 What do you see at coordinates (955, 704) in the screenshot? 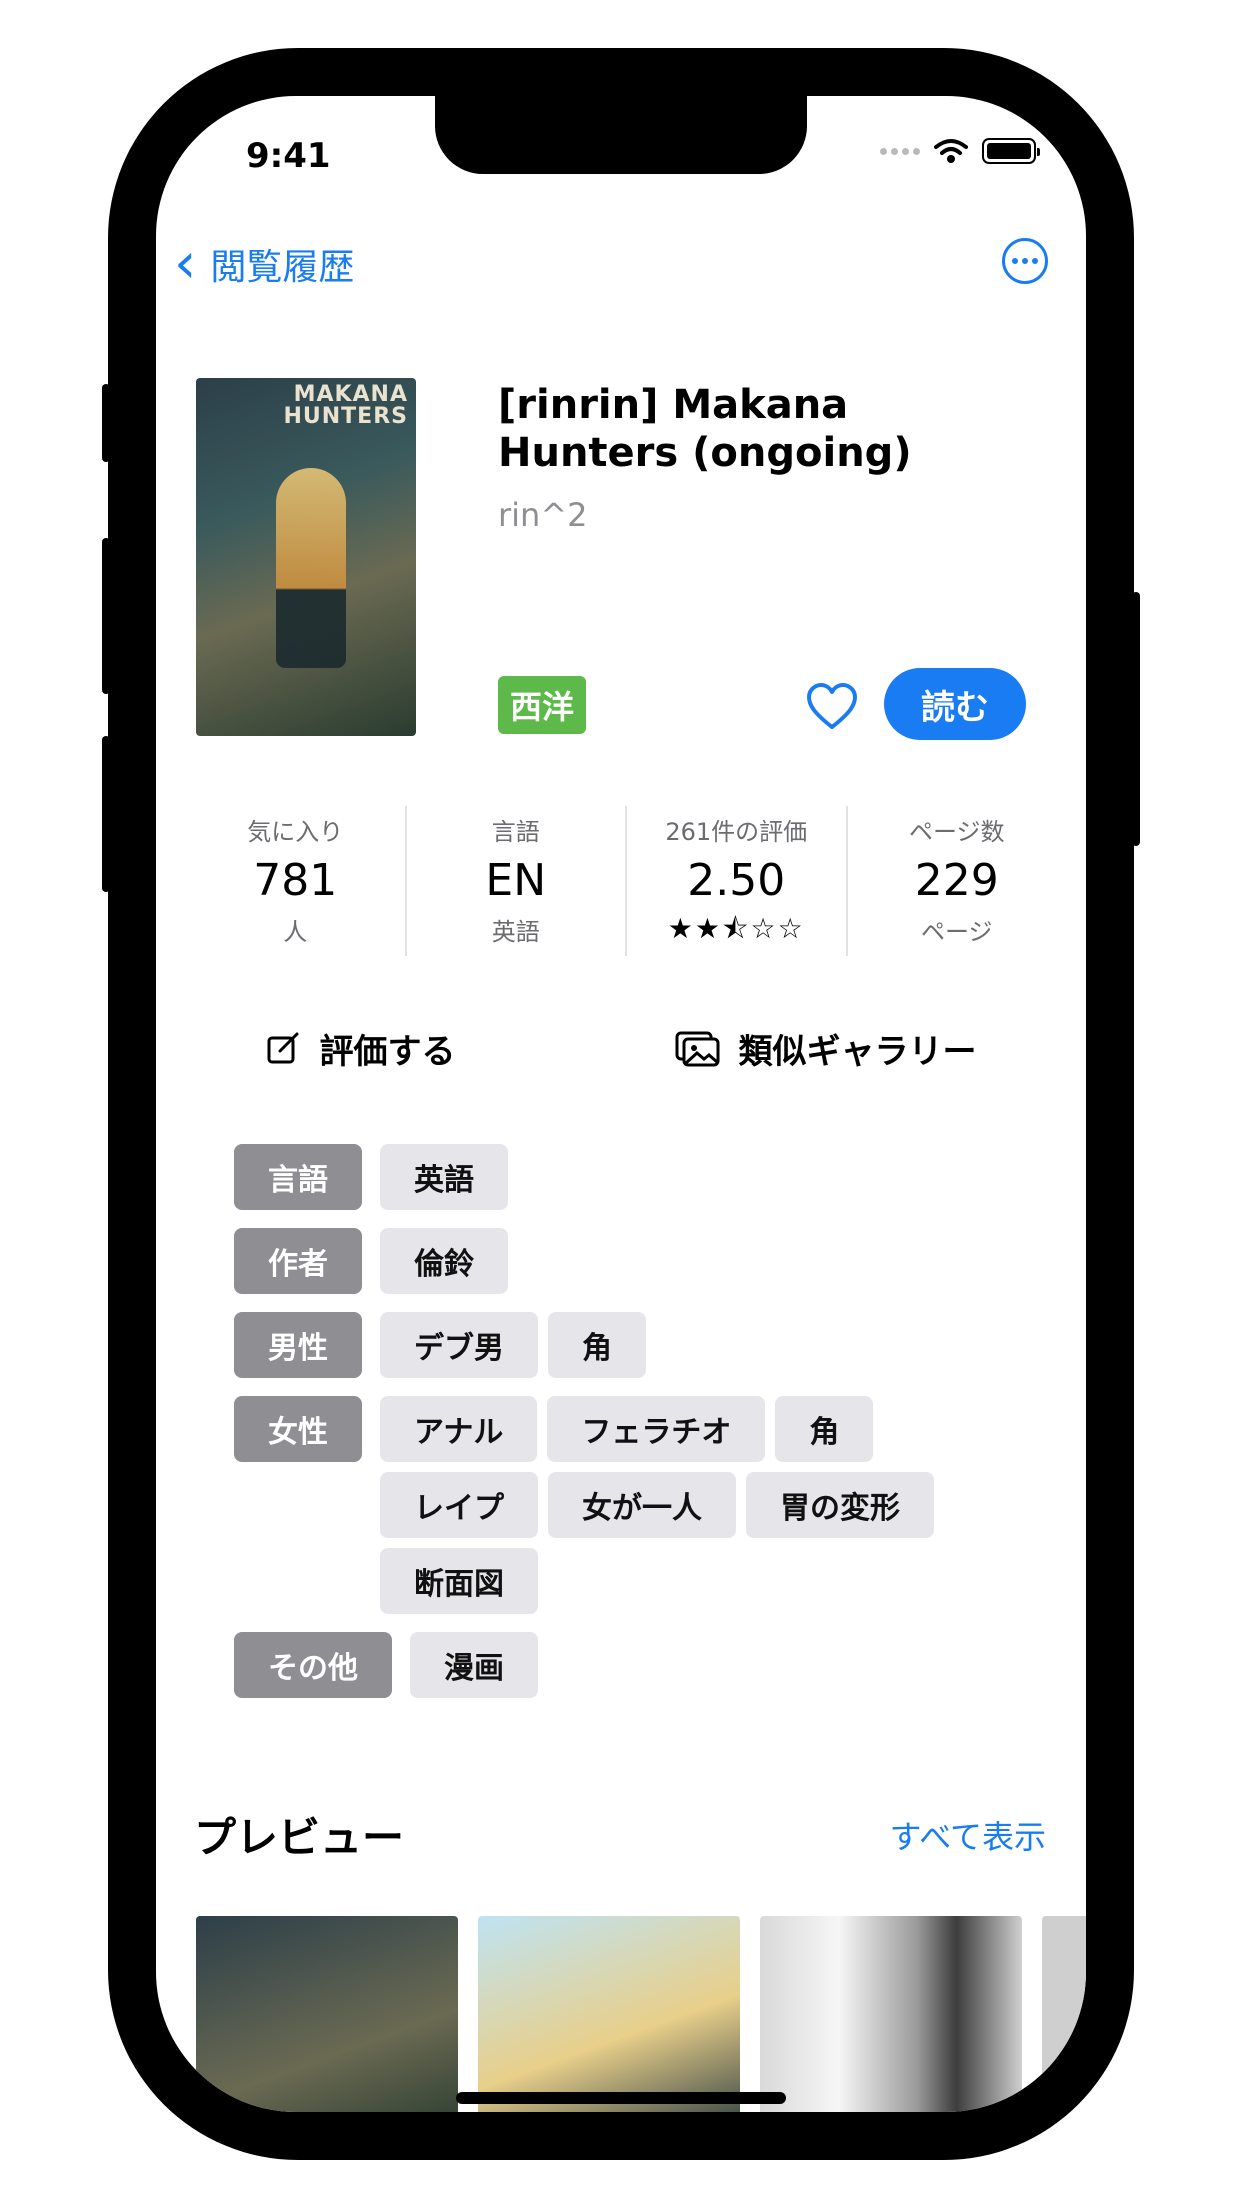
I see `read-button: 読む` at bounding box center [955, 704].